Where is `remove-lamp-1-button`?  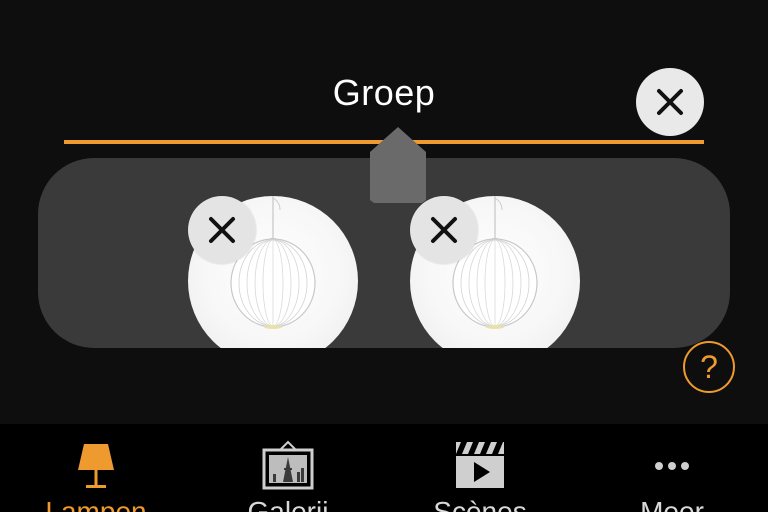 remove-lamp-1-button is located at coordinates (222, 230).